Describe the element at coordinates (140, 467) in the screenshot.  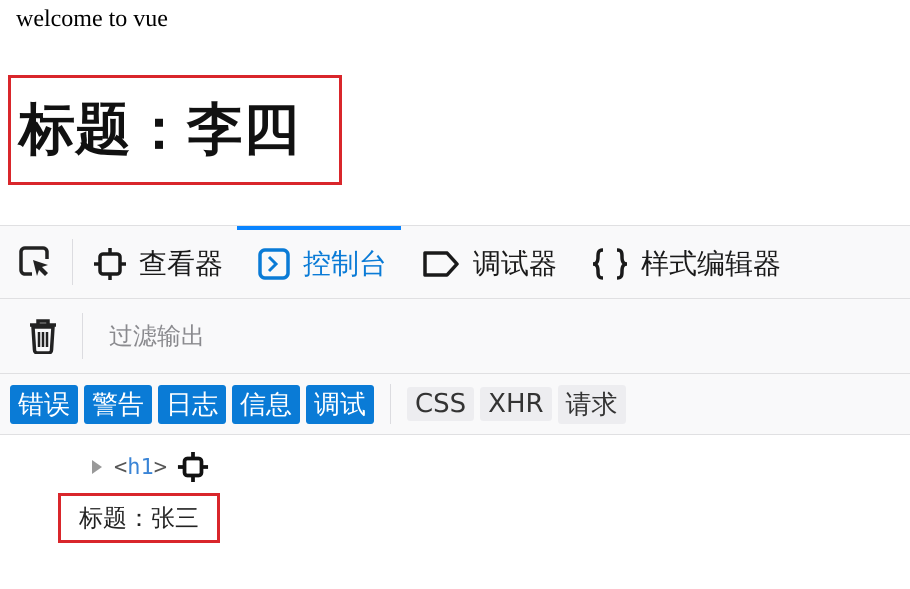
I see `element-tag: <h1>` at that location.